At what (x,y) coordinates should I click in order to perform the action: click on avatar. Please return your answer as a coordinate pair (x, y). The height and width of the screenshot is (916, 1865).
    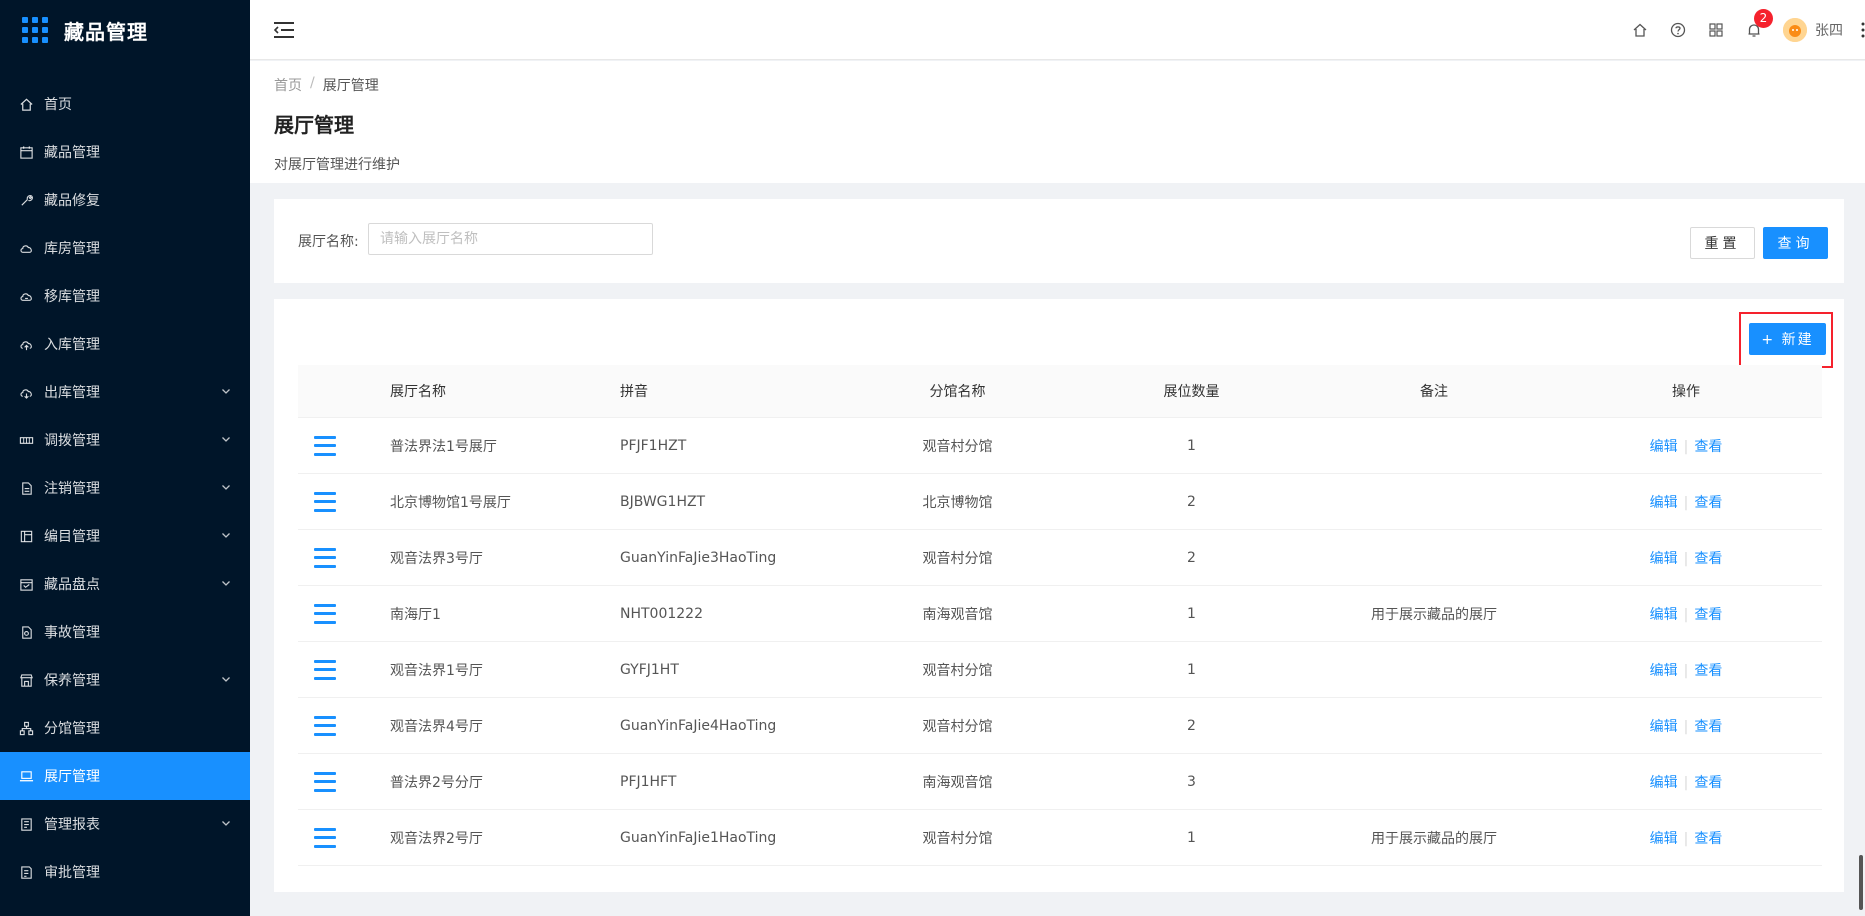
    Looking at the image, I should click on (1795, 30).